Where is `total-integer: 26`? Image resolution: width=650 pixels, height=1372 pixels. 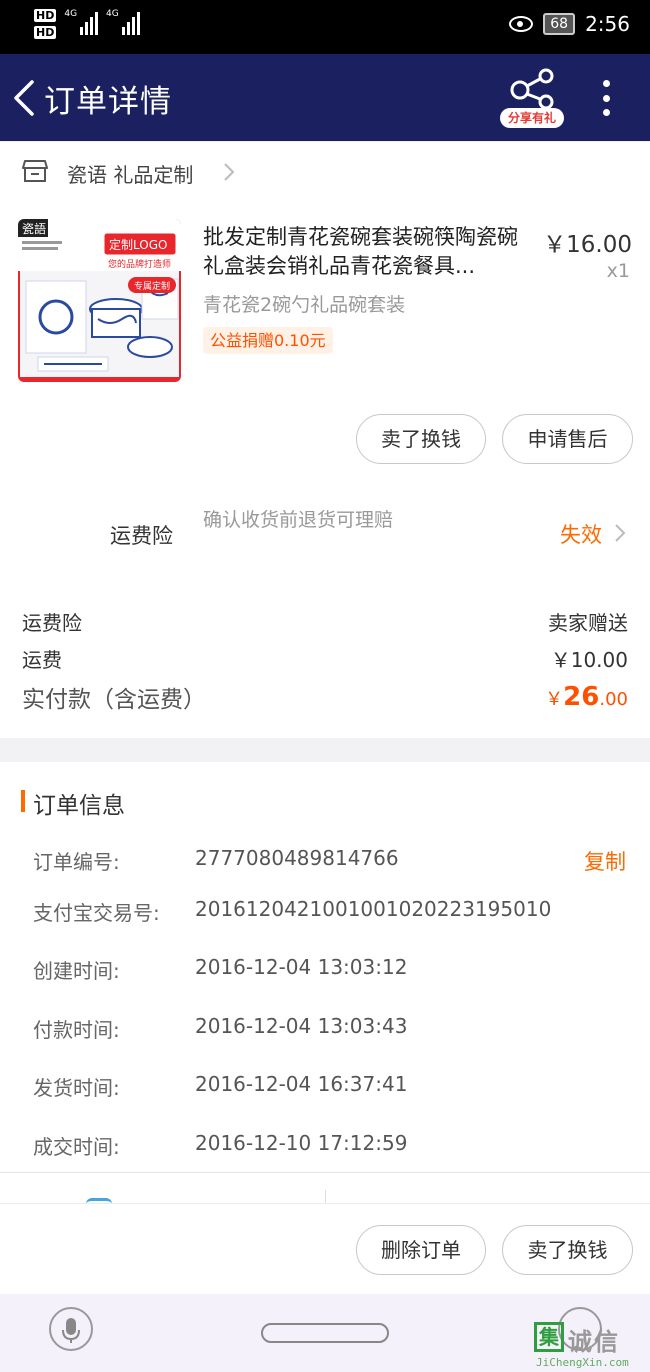
total-integer: 26 is located at coordinates (581, 697).